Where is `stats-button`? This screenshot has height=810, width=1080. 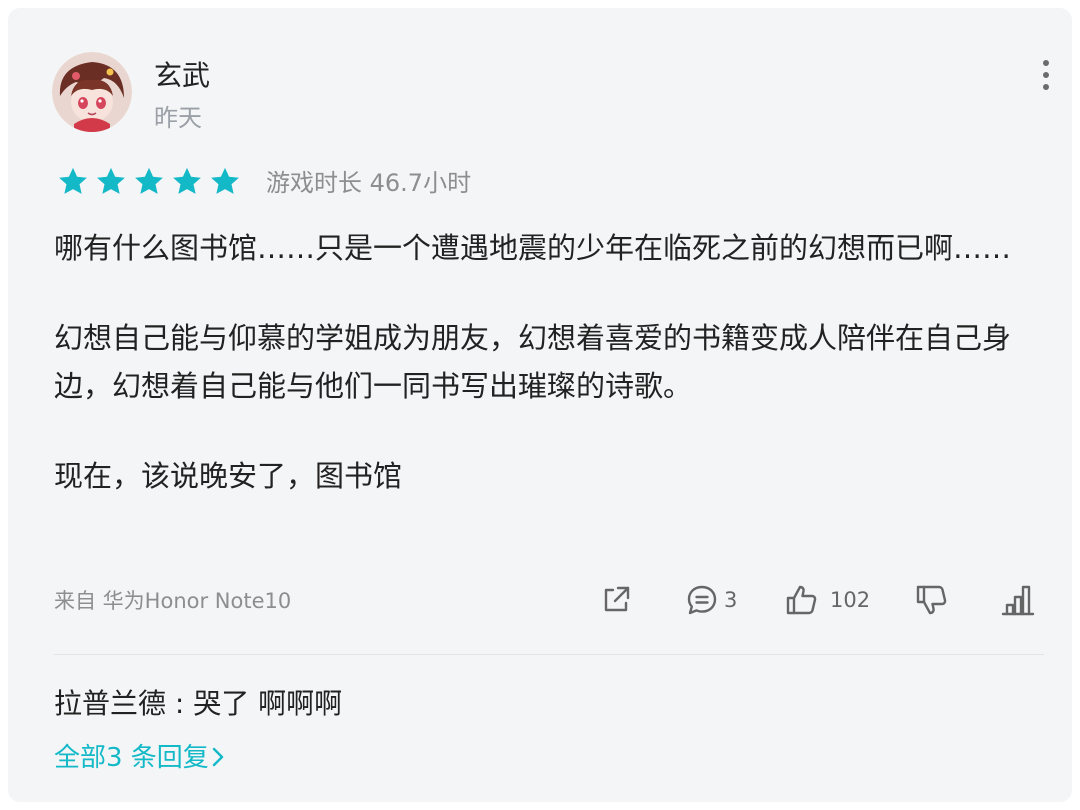
stats-button is located at coordinates (1018, 600).